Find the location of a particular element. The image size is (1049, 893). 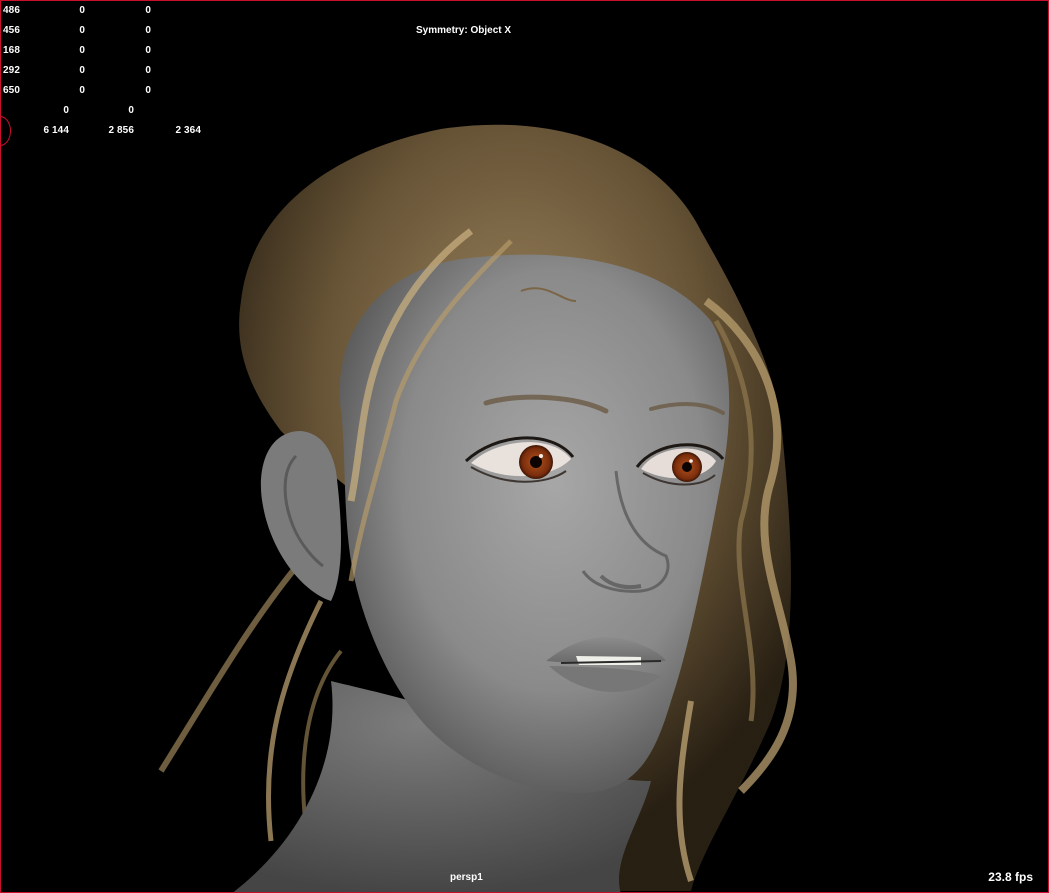

hud-value: 2 364 is located at coordinates (188, 130).